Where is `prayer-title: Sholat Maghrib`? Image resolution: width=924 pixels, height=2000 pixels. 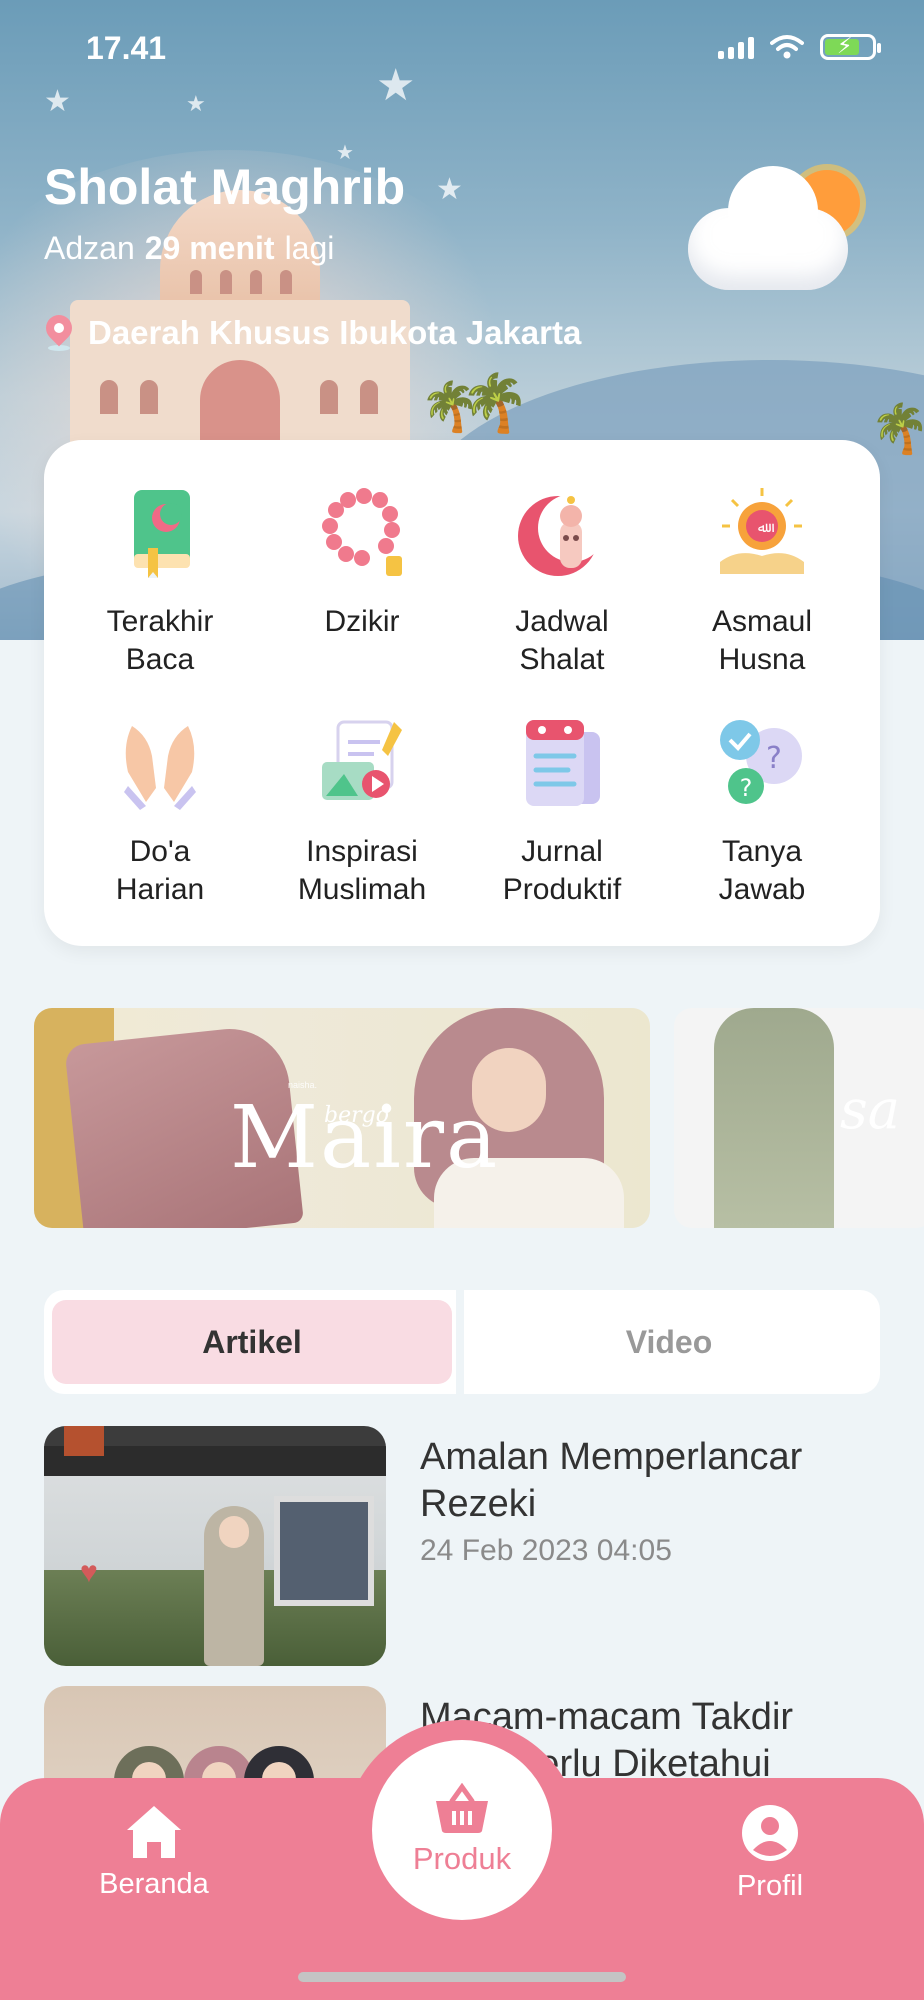 prayer-title: Sholat Maghrib is located at coordinates (225, 187).